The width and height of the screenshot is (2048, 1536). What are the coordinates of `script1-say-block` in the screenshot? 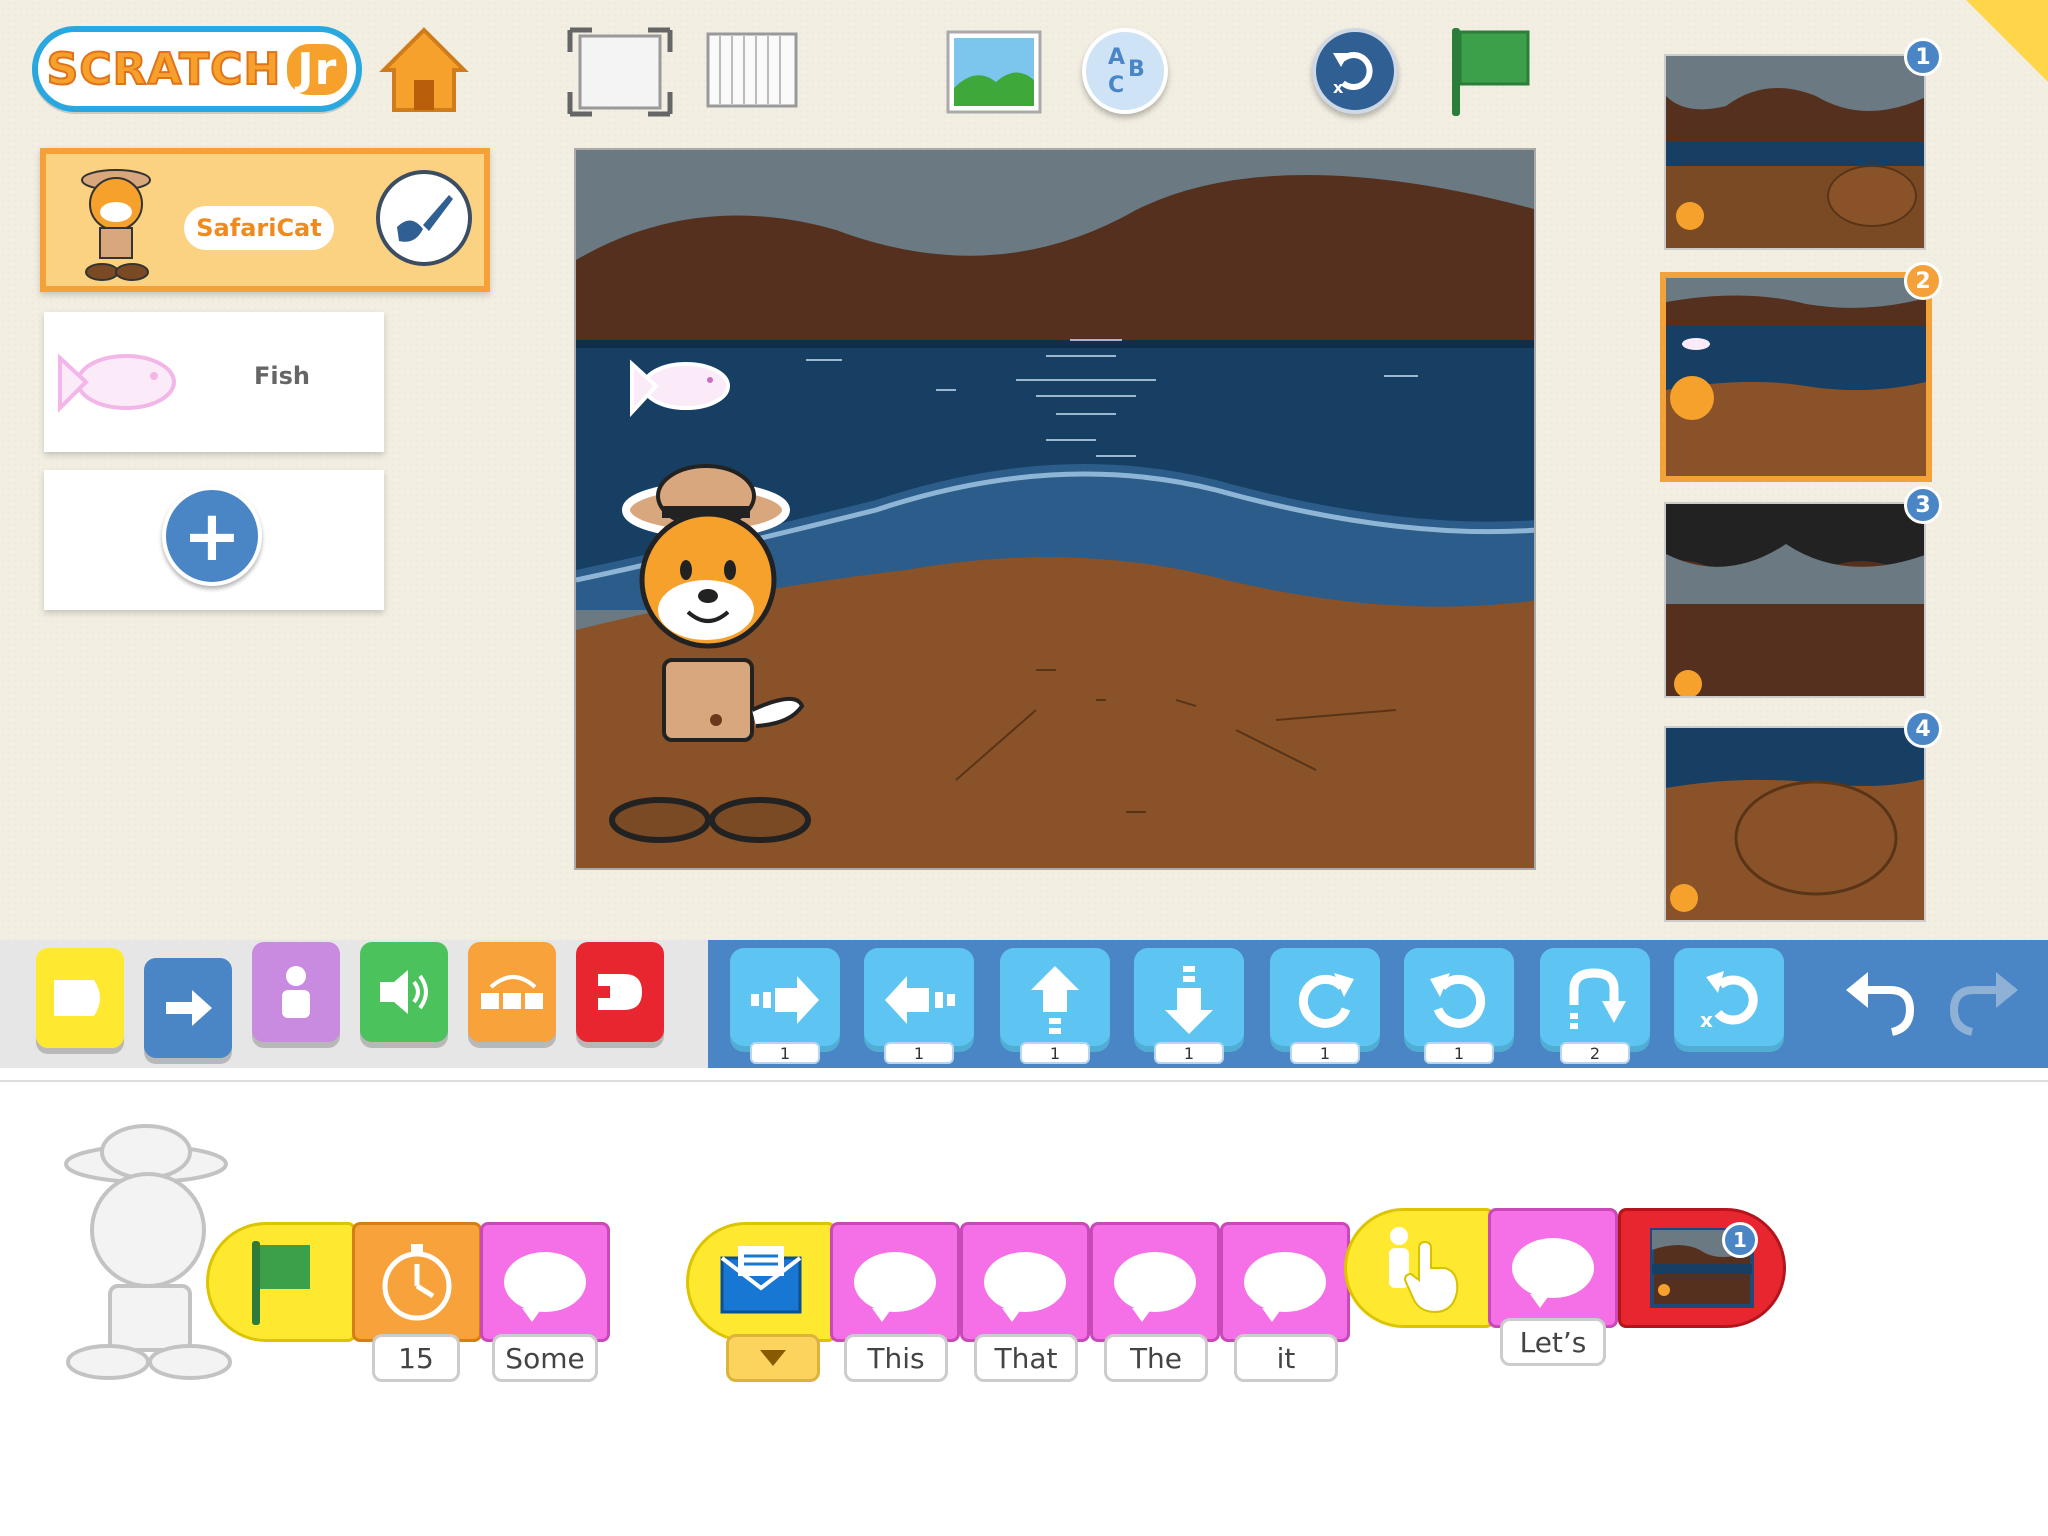 It's located at (545, 1282).